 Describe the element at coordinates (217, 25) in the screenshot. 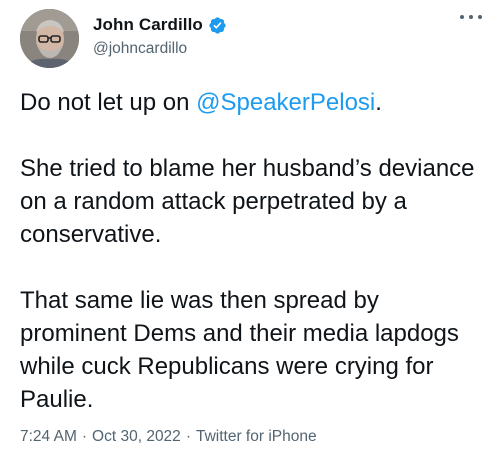

I see `verified-badge-icon` at that location.